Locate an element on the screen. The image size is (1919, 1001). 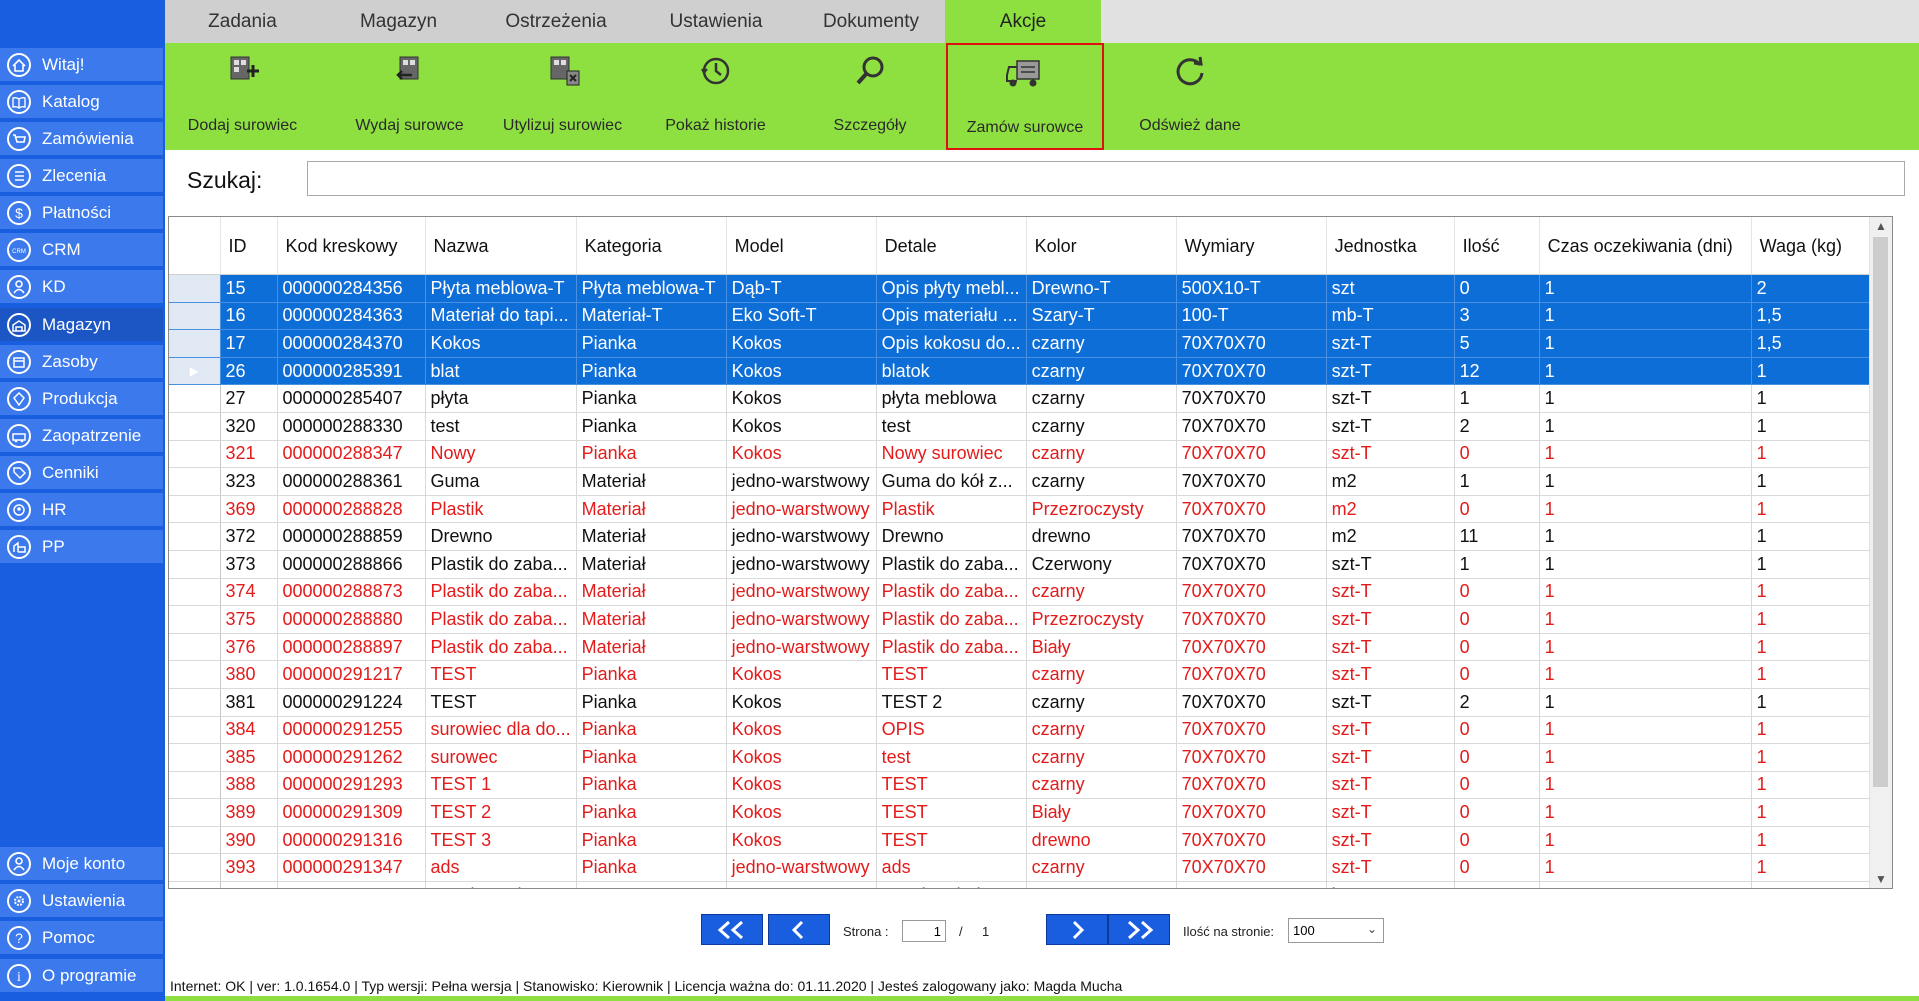
table-cell: 3 is located at coordinates (1497, 316).